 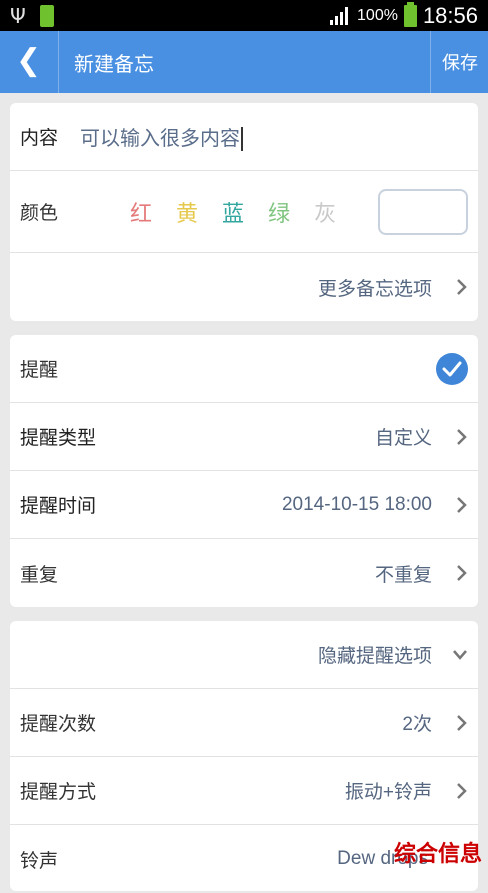 I want to click on check-circle-icon, so click(x=452, y=368).